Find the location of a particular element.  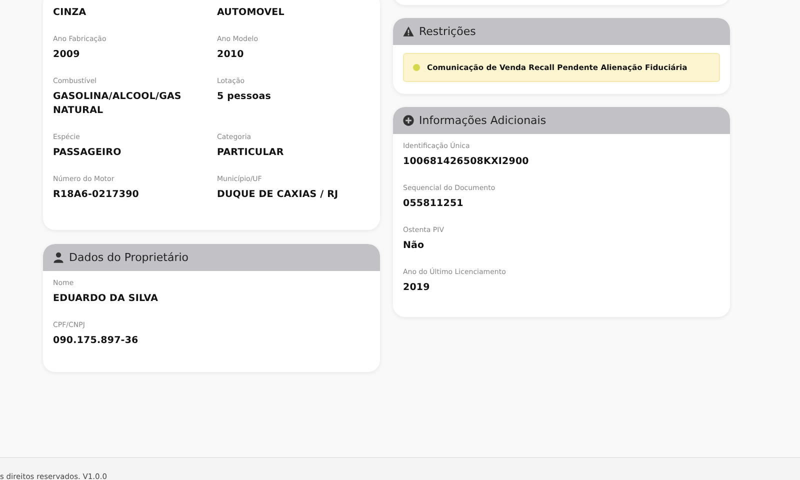

field-value: 2009 is located at coordinates (67, 55).